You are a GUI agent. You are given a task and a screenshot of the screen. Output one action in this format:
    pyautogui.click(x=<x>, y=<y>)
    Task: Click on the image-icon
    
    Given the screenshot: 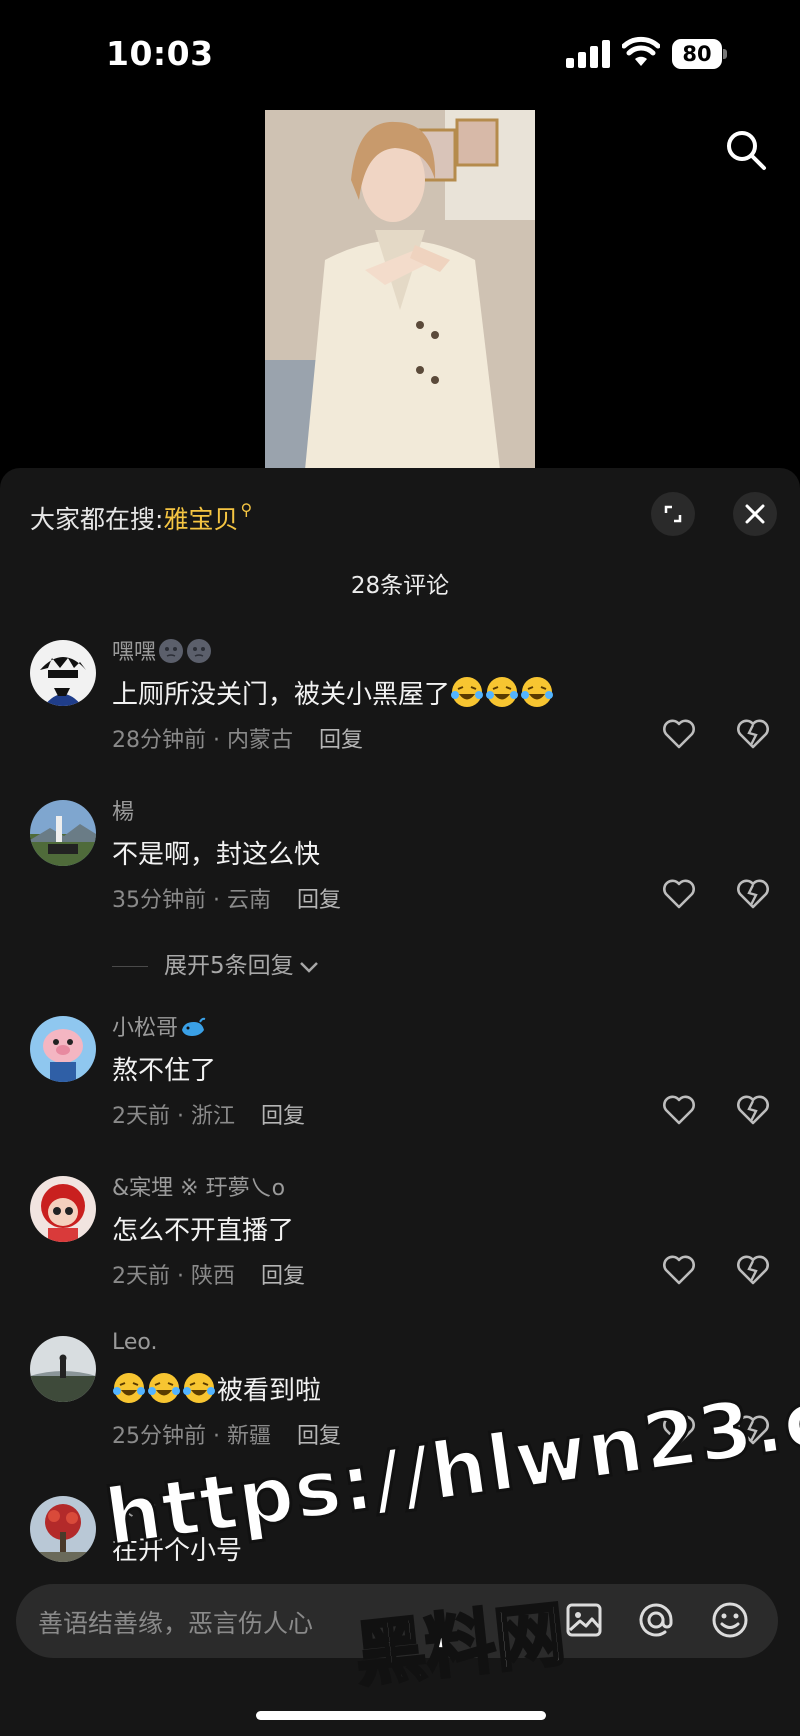 What is the action you would take?
    pyautogui.click(x=584, y=1620)
    